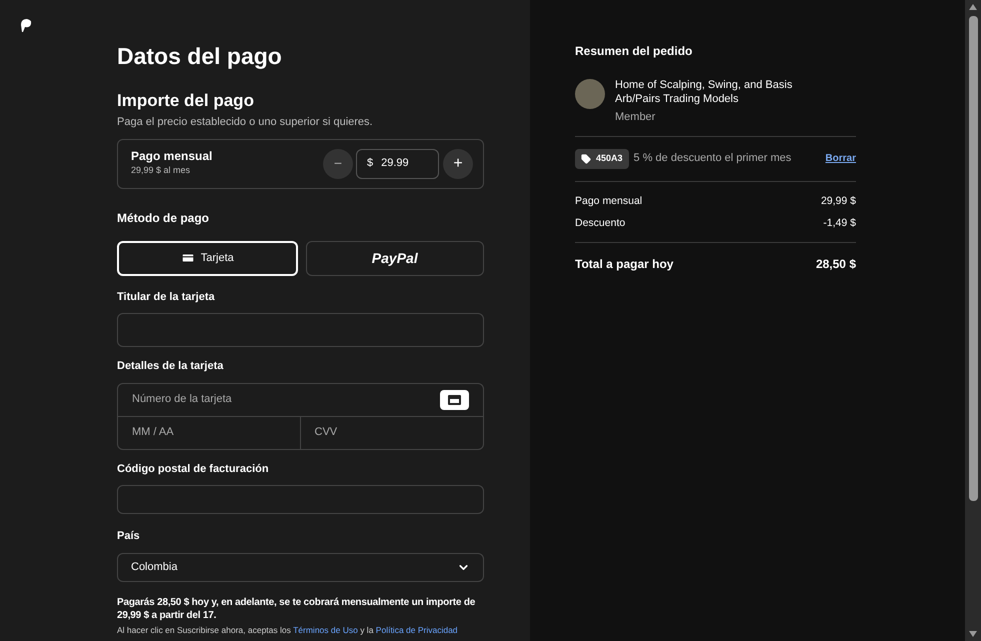 The image size is (981, 641). Describe the element at coordinates (391, 432) in the screenshot. I see `cvv-input: CVV` at that location.